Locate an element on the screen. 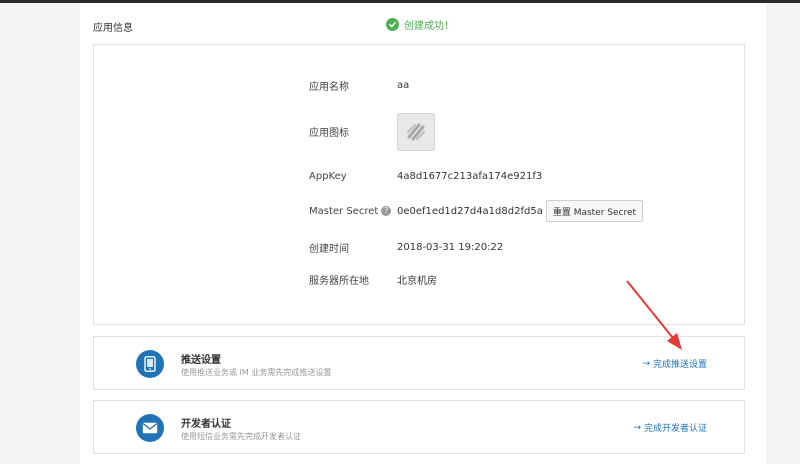  help-icon: ? is located at coordinates (386, 211).